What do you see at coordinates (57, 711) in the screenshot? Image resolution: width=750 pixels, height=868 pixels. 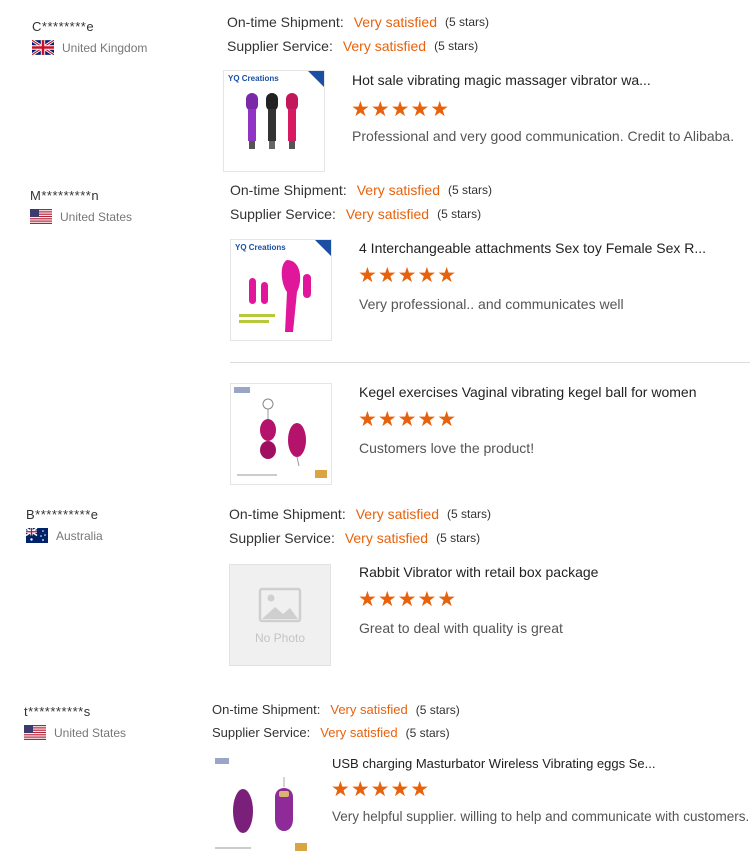 I see `buyer-name: t**********s` at bounding box center [57, 711].